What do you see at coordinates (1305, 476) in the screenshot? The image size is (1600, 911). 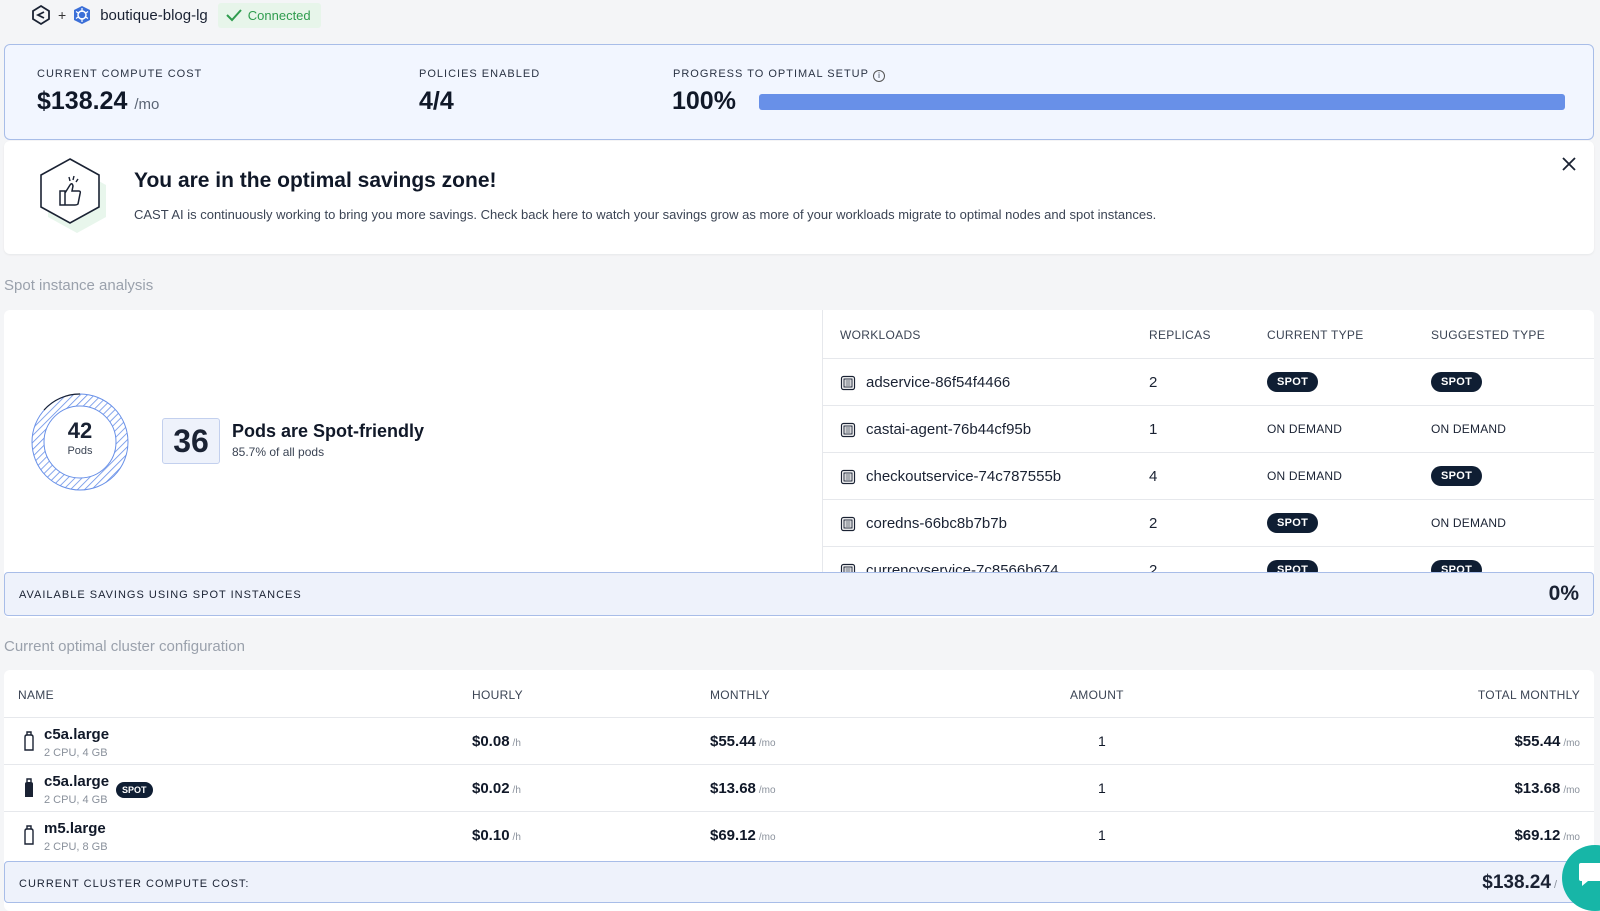 I see `current-type-badge: ON DEMAND` at bounding box center [1305, 476].